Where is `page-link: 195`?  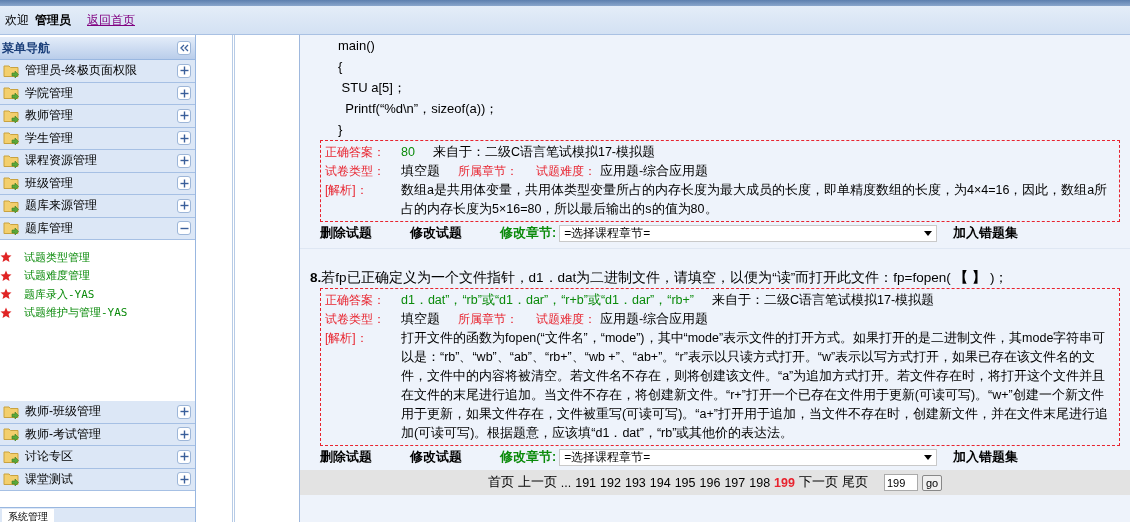 page-link: 195 is located at coordinates (685, 482).